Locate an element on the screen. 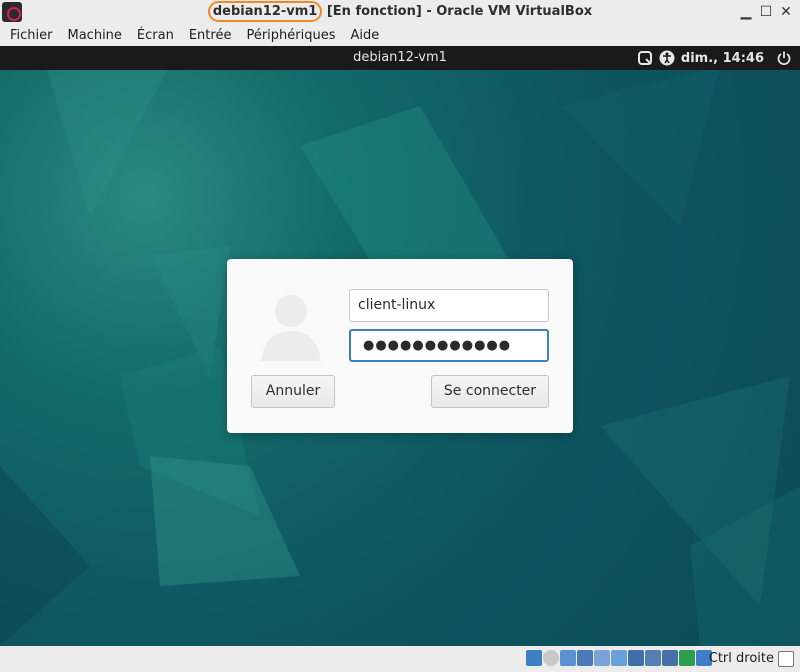 The height and width of the screenshot is (672, 800). accessibility-icon is located at coordinates (667, 58).